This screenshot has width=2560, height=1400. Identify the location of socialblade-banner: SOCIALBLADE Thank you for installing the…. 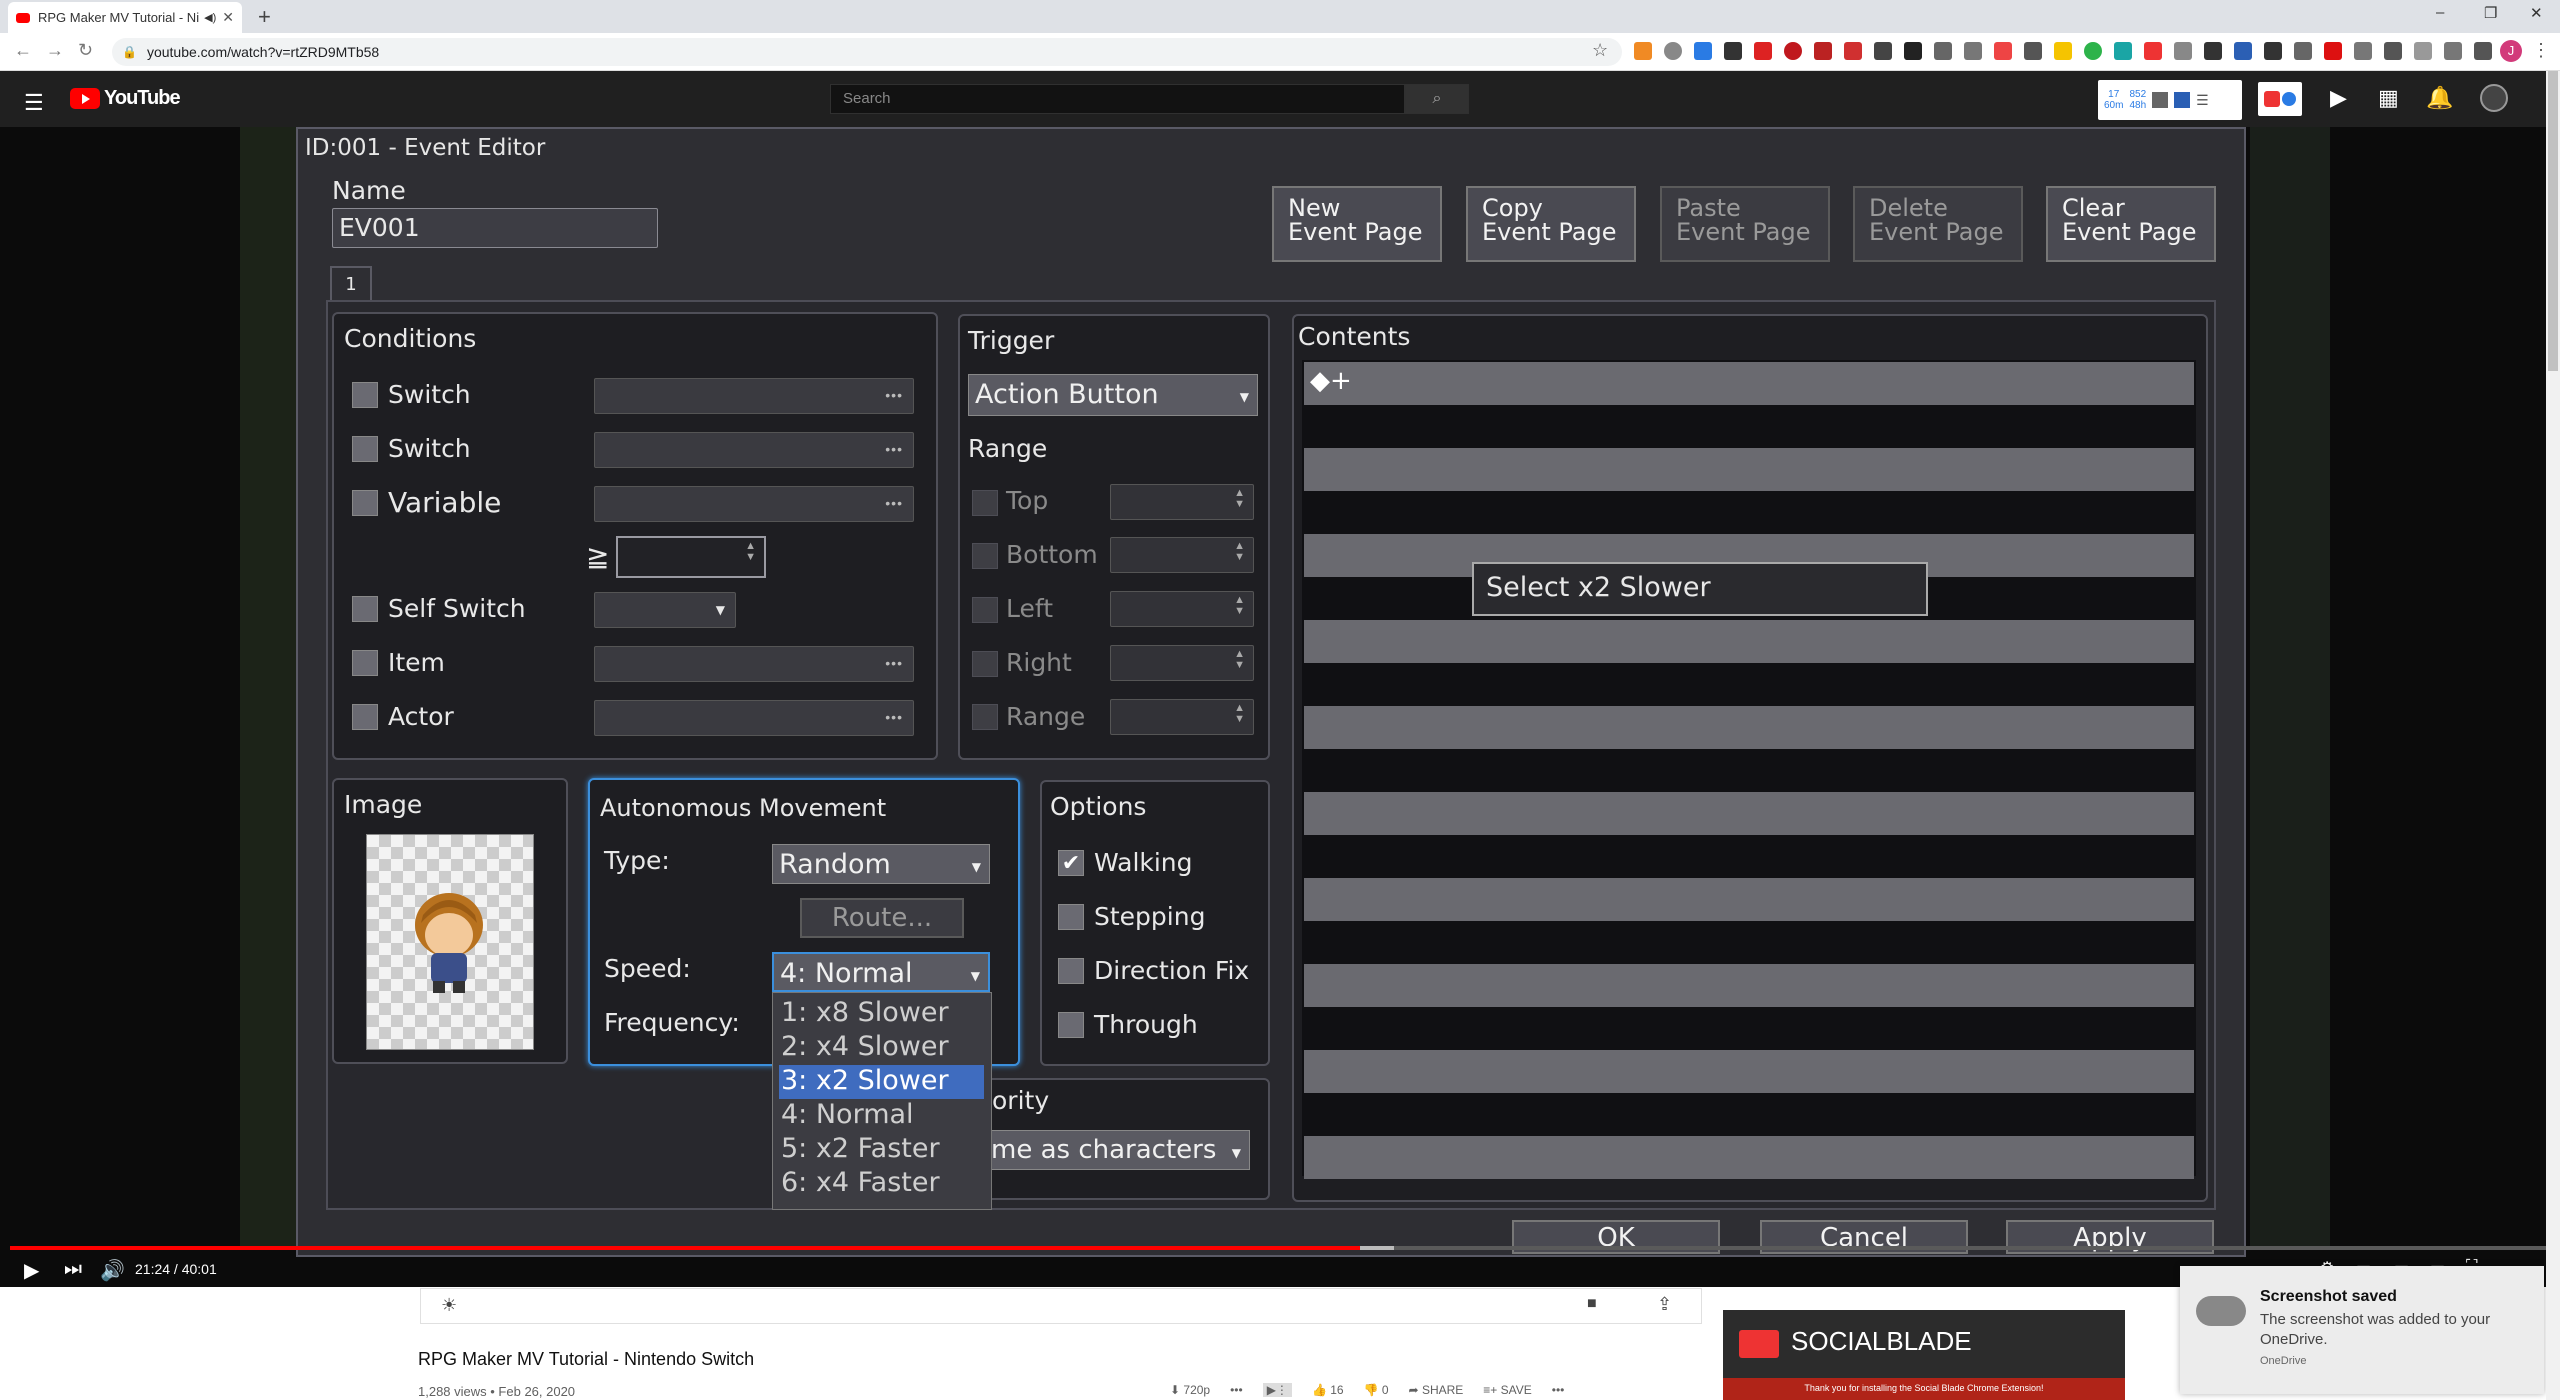
(1924, 1355).